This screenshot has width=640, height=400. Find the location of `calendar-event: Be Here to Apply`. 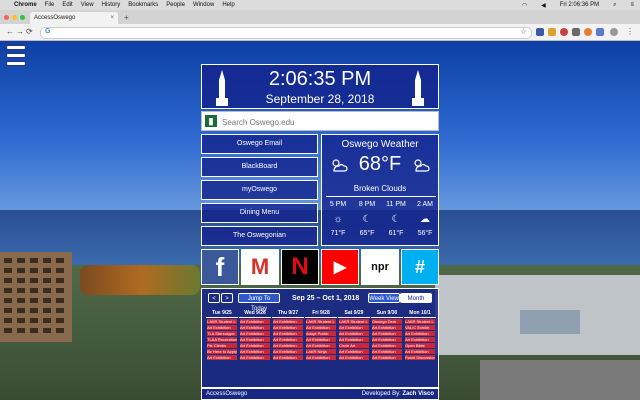

calendar-event: Be Here to Apply is located at coordinates (222, 351).